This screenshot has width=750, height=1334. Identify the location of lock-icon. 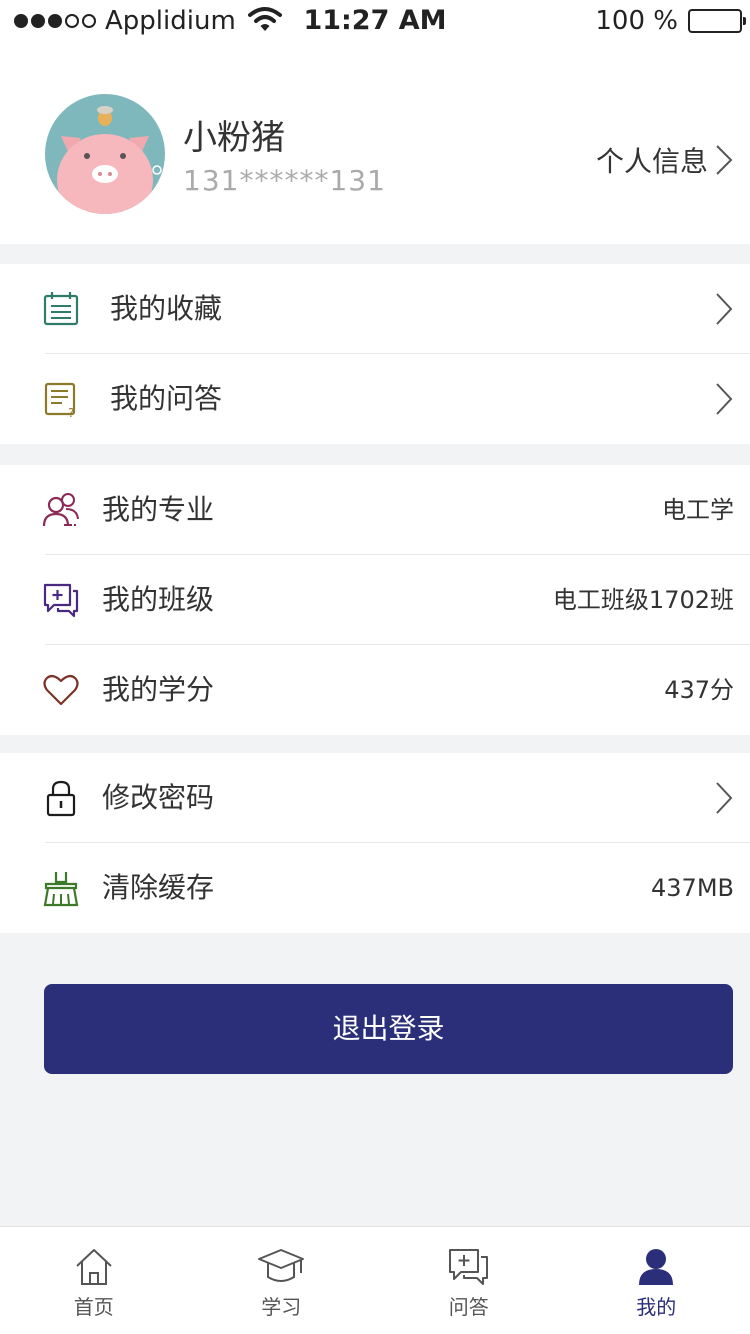
(61, 798).